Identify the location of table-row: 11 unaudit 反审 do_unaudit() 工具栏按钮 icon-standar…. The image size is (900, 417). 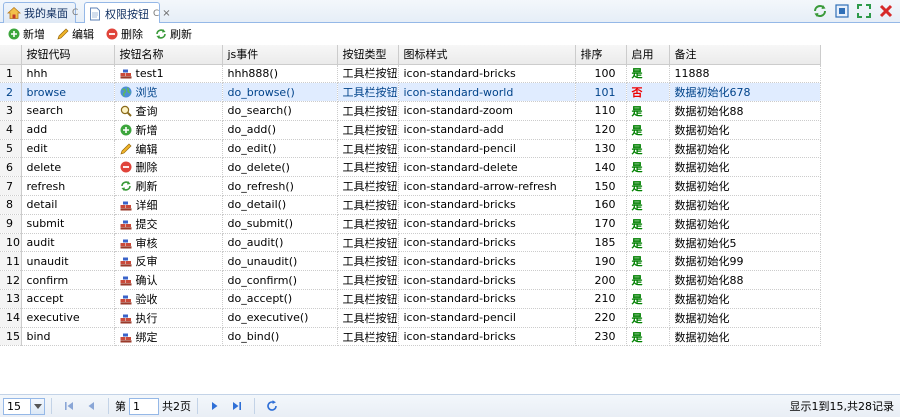
(410, 261).